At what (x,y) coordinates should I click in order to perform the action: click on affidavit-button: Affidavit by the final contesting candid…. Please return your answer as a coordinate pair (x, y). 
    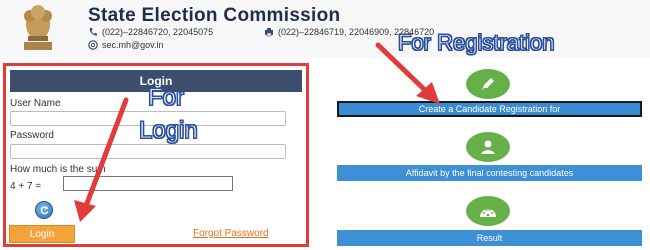
    Looking at the image, I should click on (489, 173).